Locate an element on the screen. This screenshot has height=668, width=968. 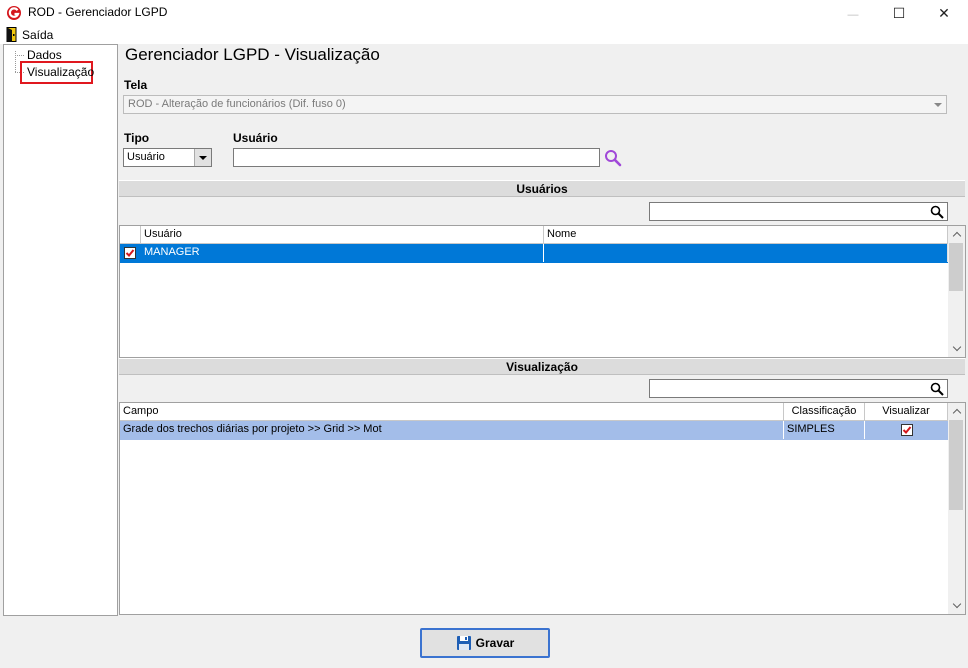
minimize-icon: — is located at coordinates (853, 15).